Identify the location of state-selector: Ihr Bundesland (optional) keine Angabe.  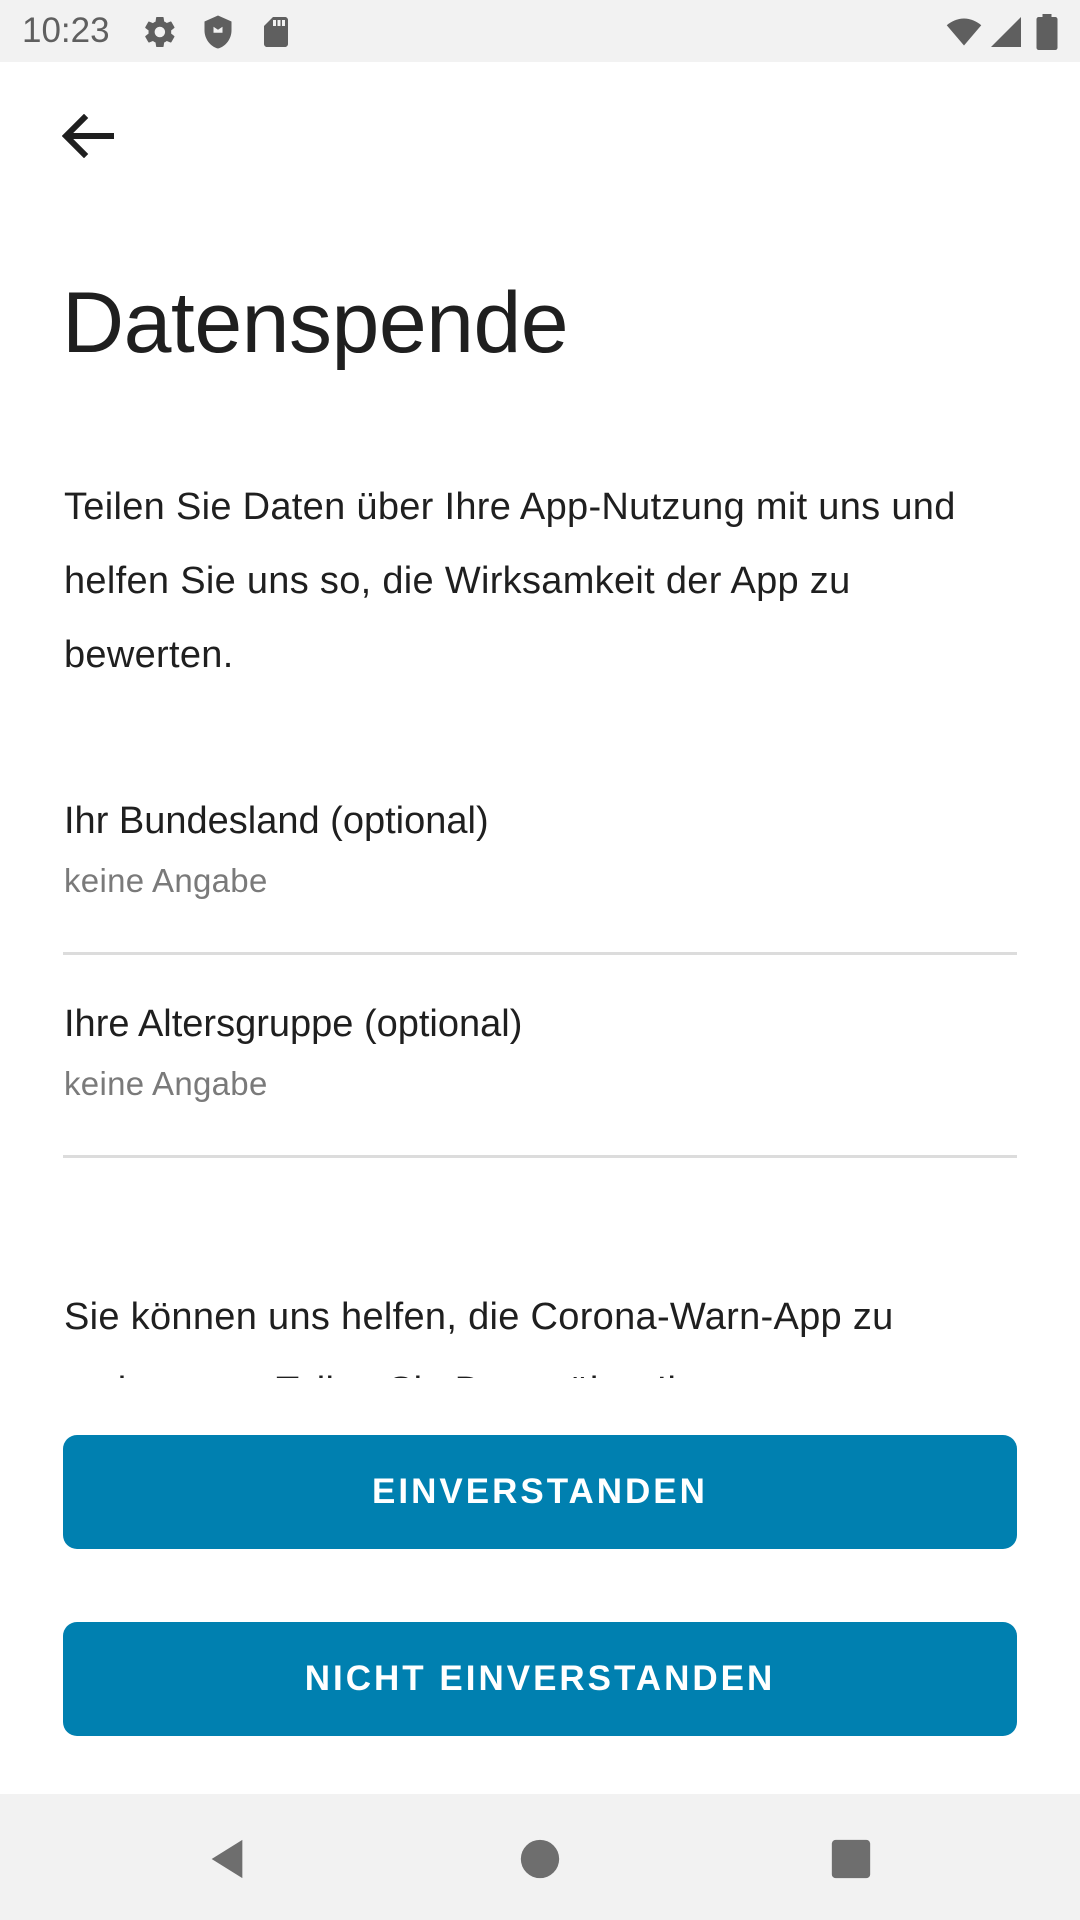
(540, 849).